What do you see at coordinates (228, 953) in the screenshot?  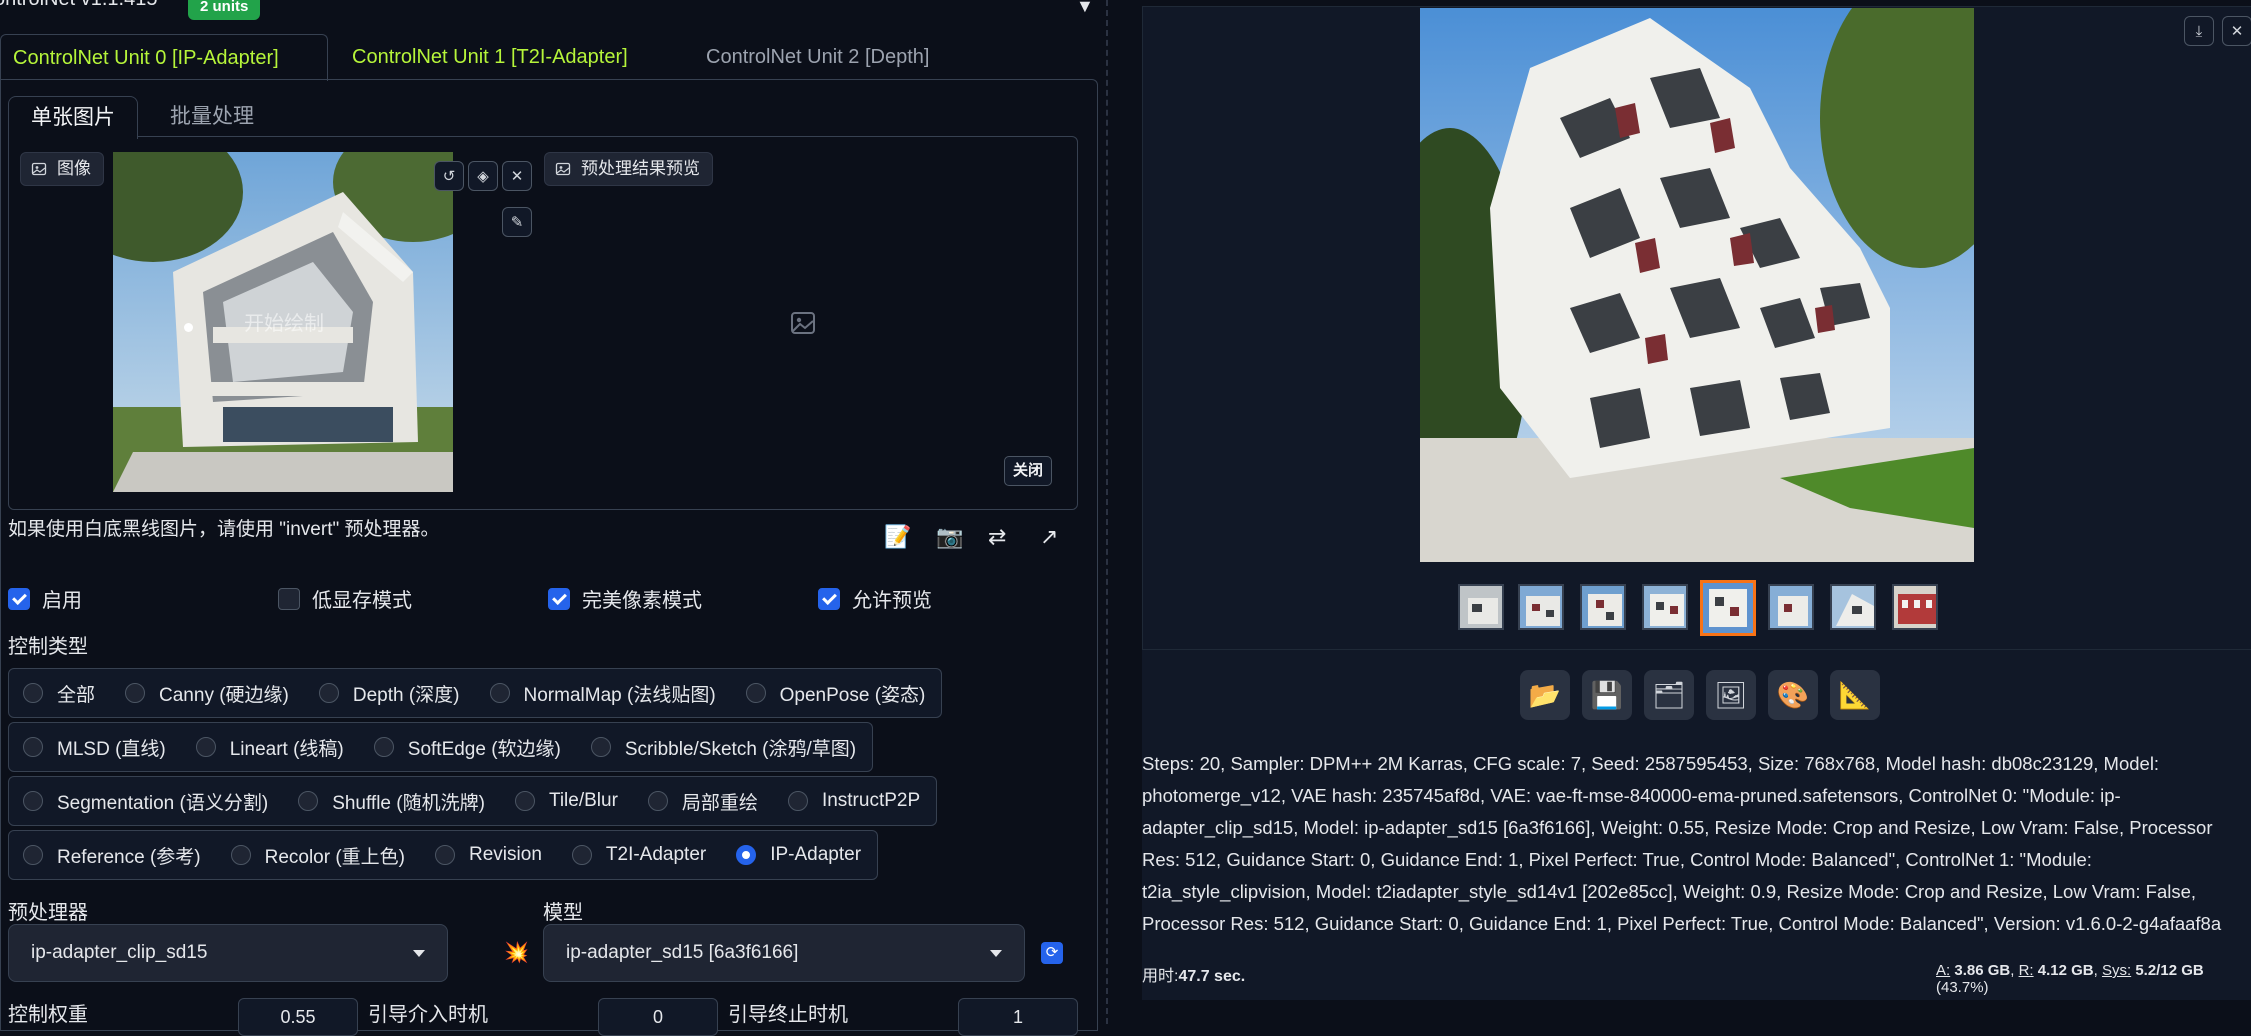 I see `preprocessor-select: ip-adapter_clip_sd15` at bounding box center [228, 953].